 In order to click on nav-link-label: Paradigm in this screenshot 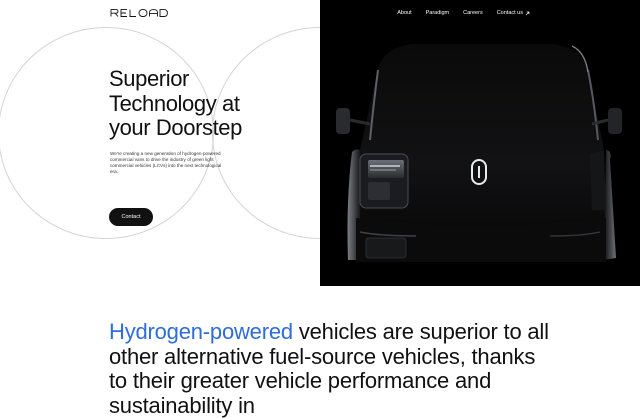, I will do `click(437, 13)`.